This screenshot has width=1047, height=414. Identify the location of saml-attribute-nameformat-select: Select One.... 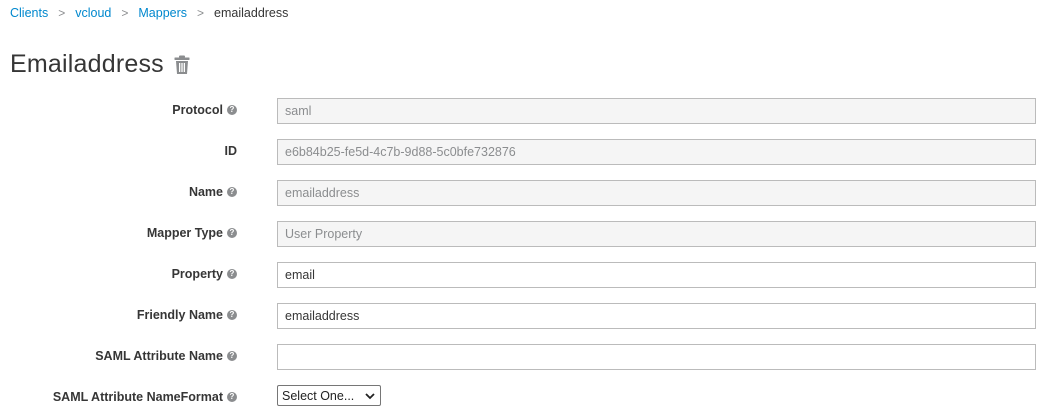
(329, 395).